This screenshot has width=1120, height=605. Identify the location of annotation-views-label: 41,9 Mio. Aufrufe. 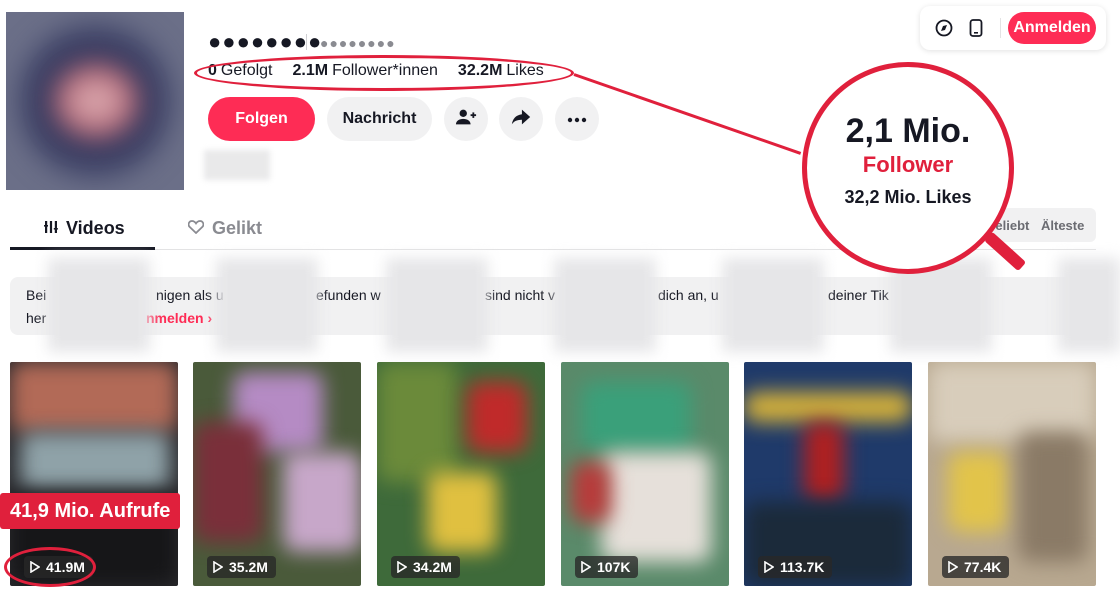
(90, 511).